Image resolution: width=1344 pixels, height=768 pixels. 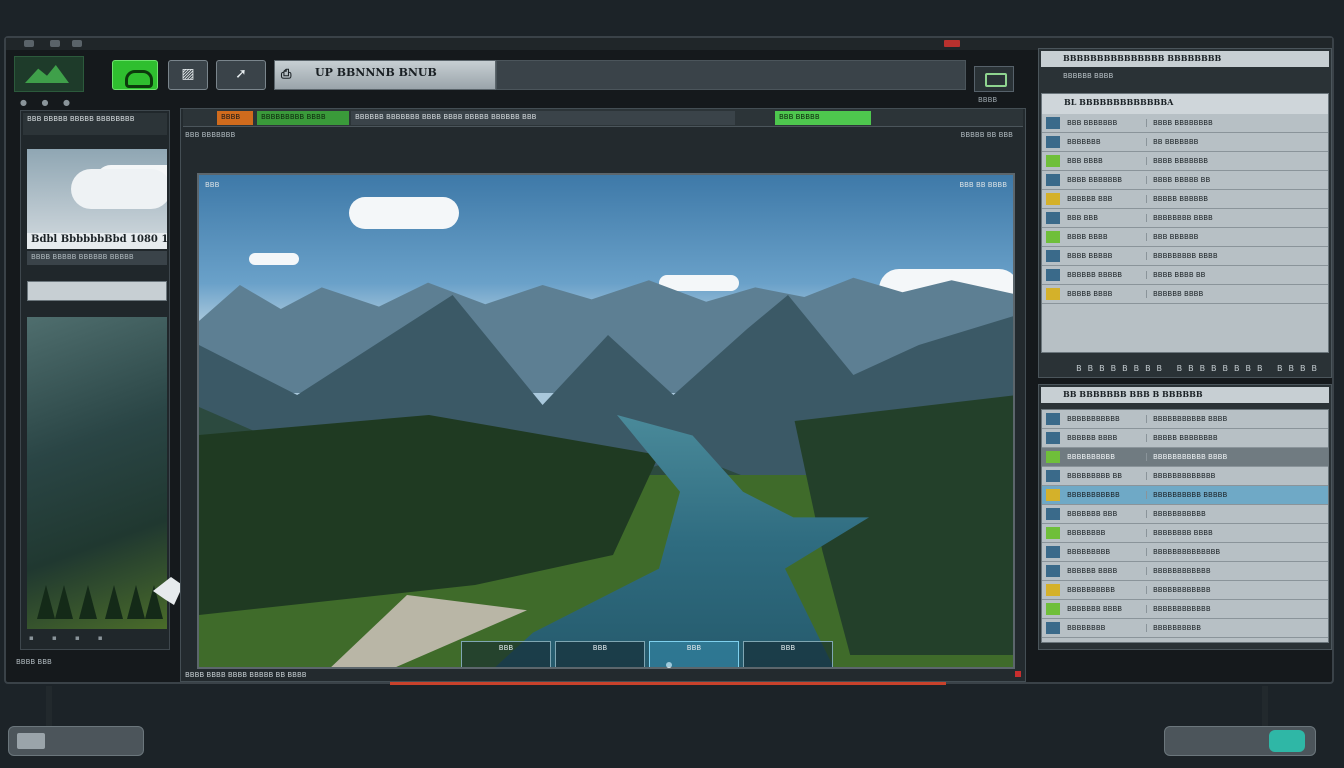 What do you see at coordinates (1105, 609) in the screenshot?
I see `row-name: BBBBBBB BBBB` at bounding box center [1105, 609].